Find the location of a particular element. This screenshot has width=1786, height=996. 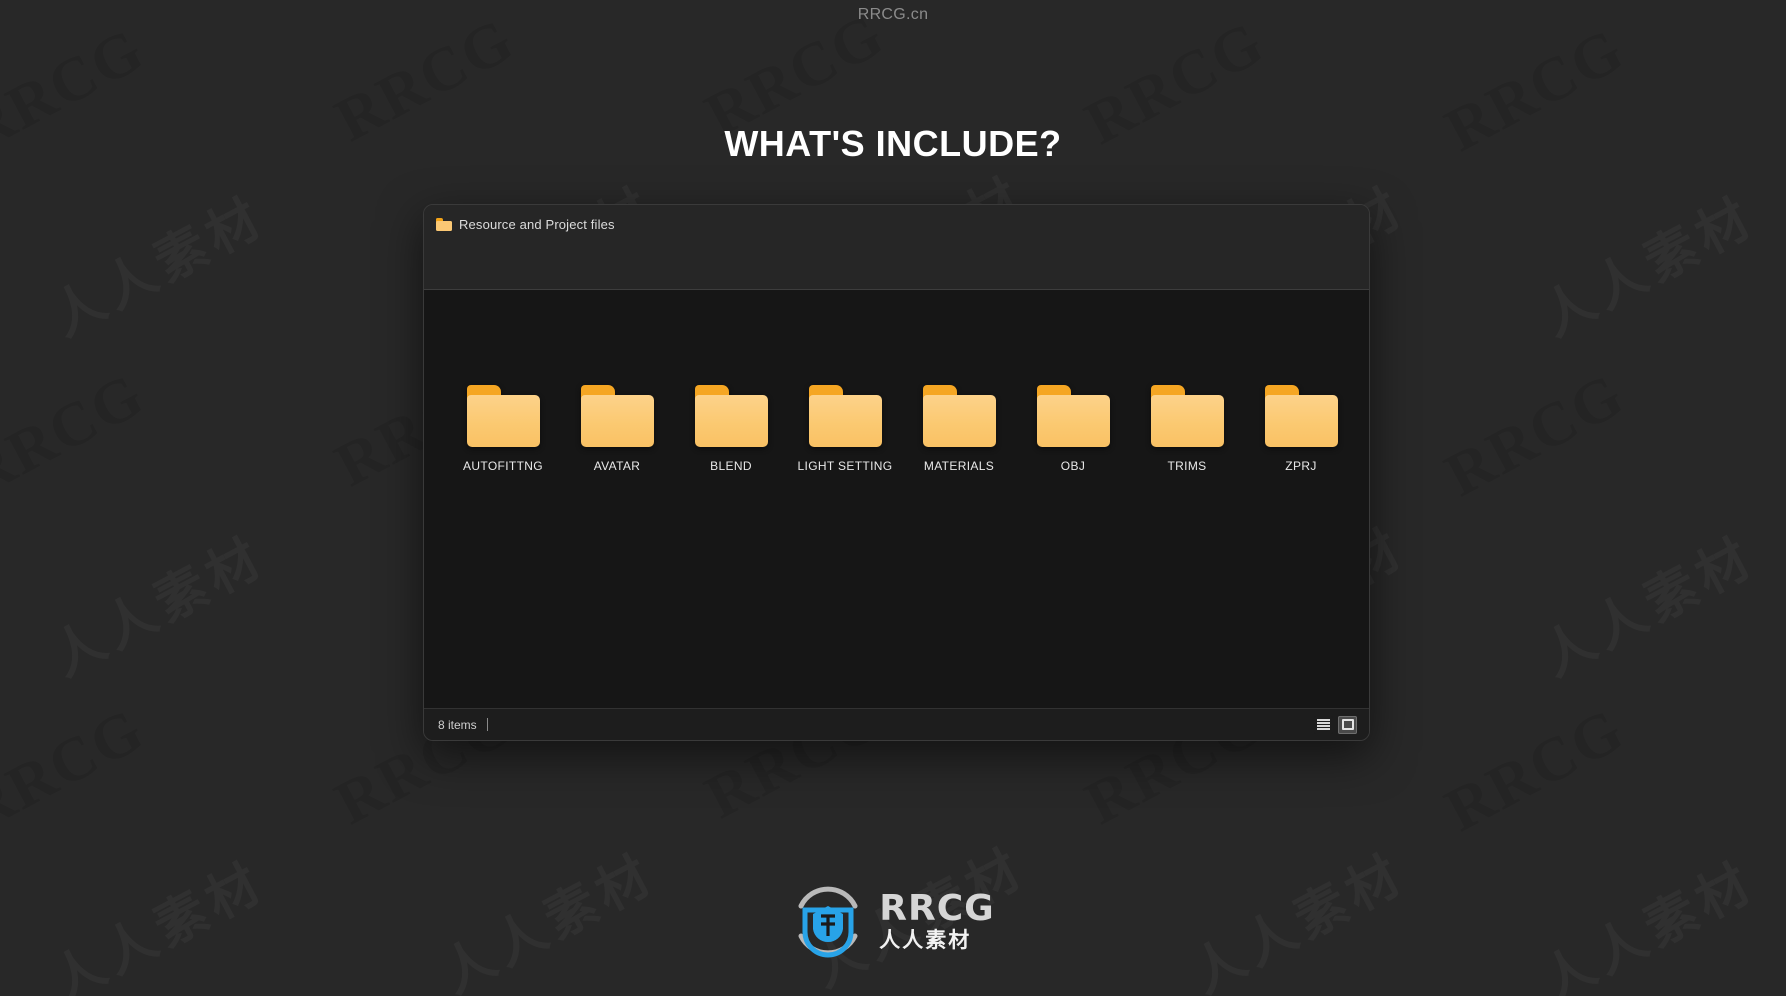

brand-logo: RRCG 人人素材 is located at coordinates (893, 921).